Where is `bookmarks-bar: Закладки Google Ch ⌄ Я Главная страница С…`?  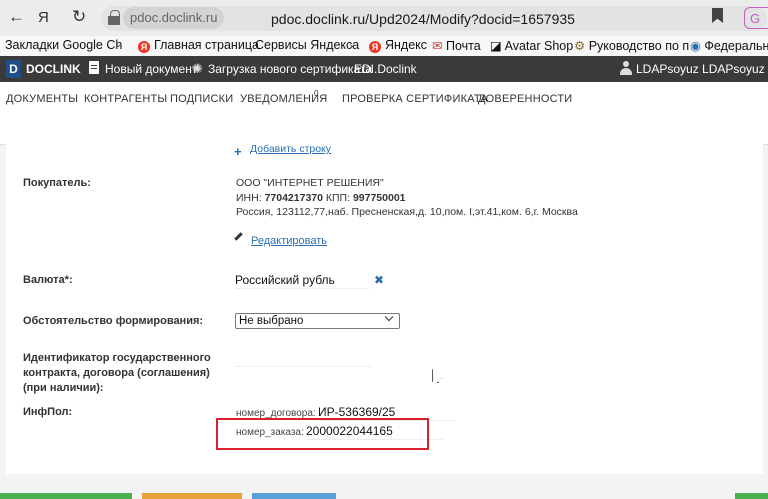 bookmarks-bar: Закладки Google Ch ⌄ Я Главная страница С… is located at coordinates (384, 46).